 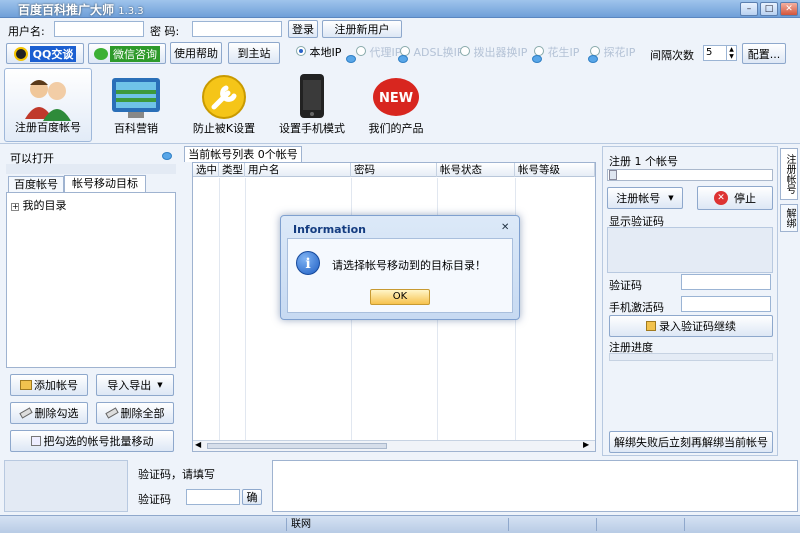 What do you see at coordinates (409, 265) in the screenshot?
I see `dialog-message: 请选择帐号移动到的目标目录！` at bounding box center [409, 265].